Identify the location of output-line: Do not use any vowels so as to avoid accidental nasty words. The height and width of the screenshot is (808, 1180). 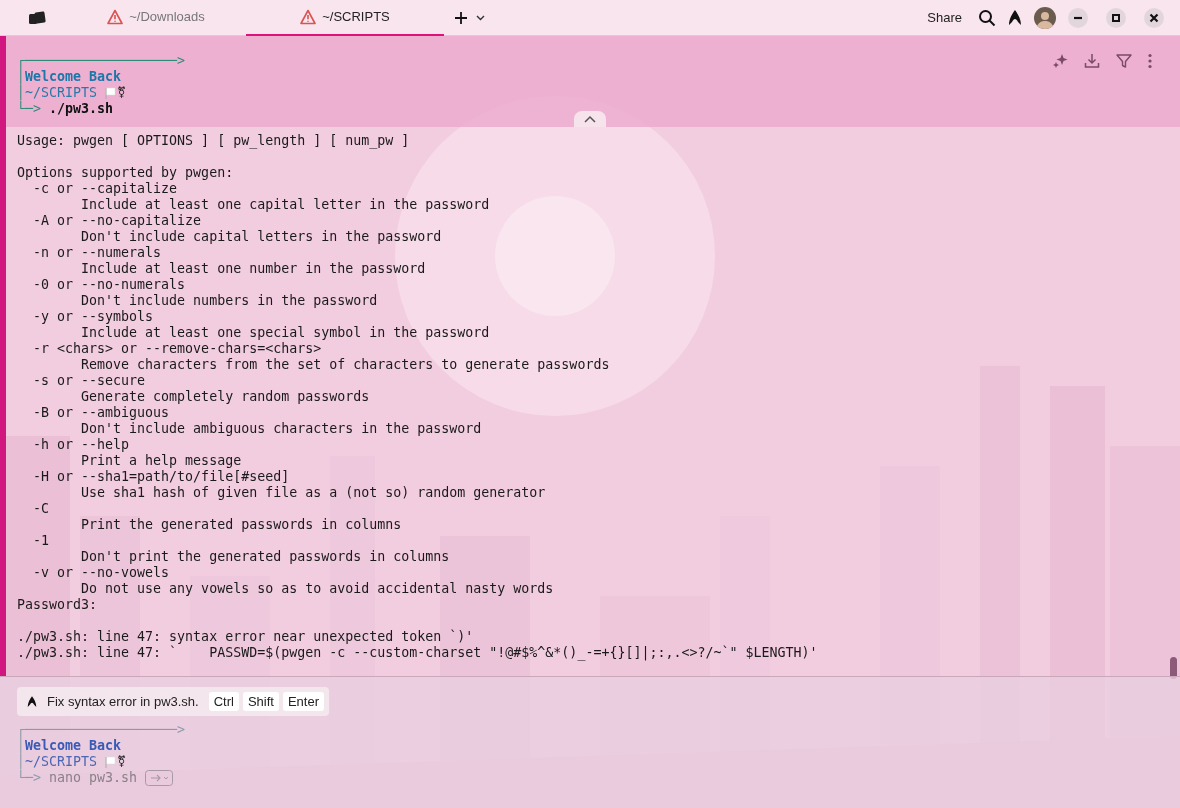
(317, 589).